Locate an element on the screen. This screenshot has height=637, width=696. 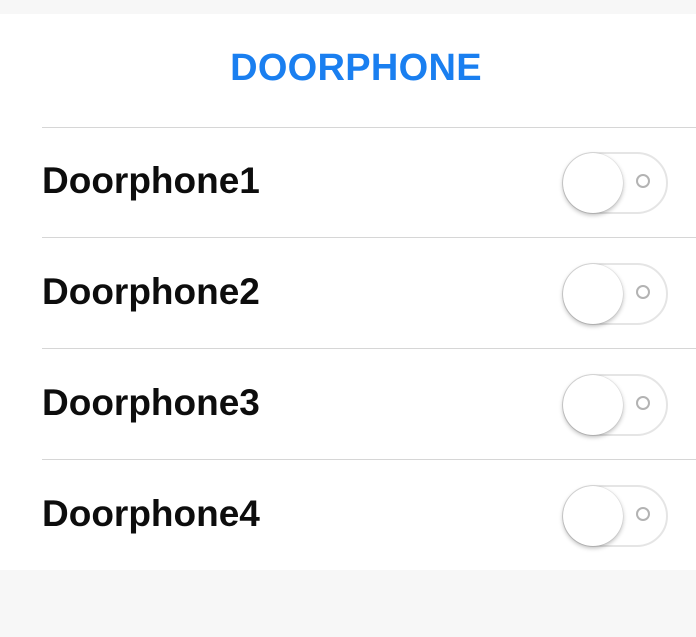
doorphone4-toggle is located at coordinates (615, 516).